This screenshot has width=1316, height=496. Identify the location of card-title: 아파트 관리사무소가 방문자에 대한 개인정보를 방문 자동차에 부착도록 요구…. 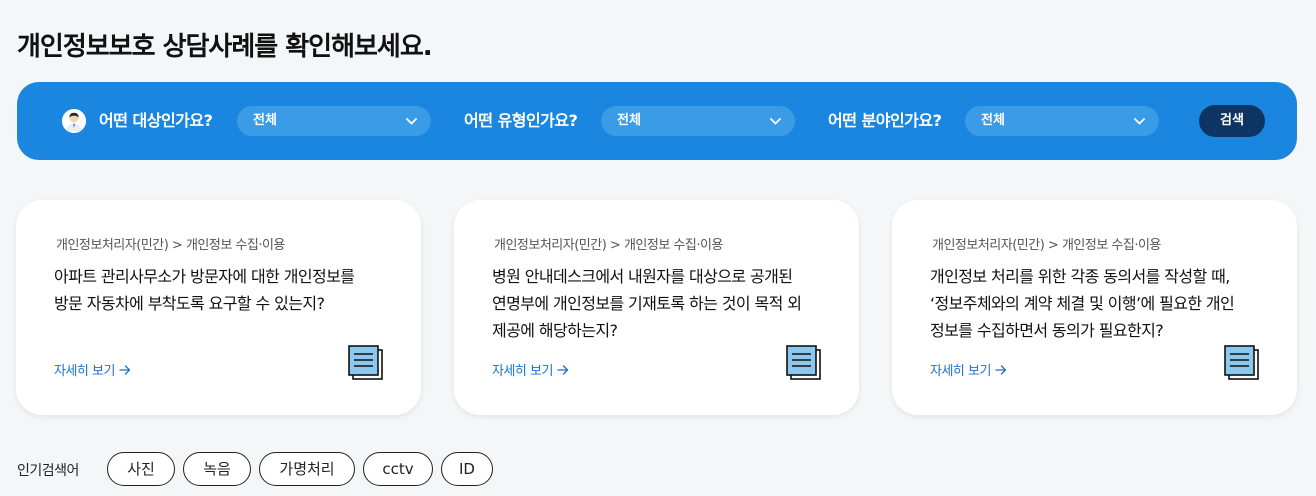
(213, 290).